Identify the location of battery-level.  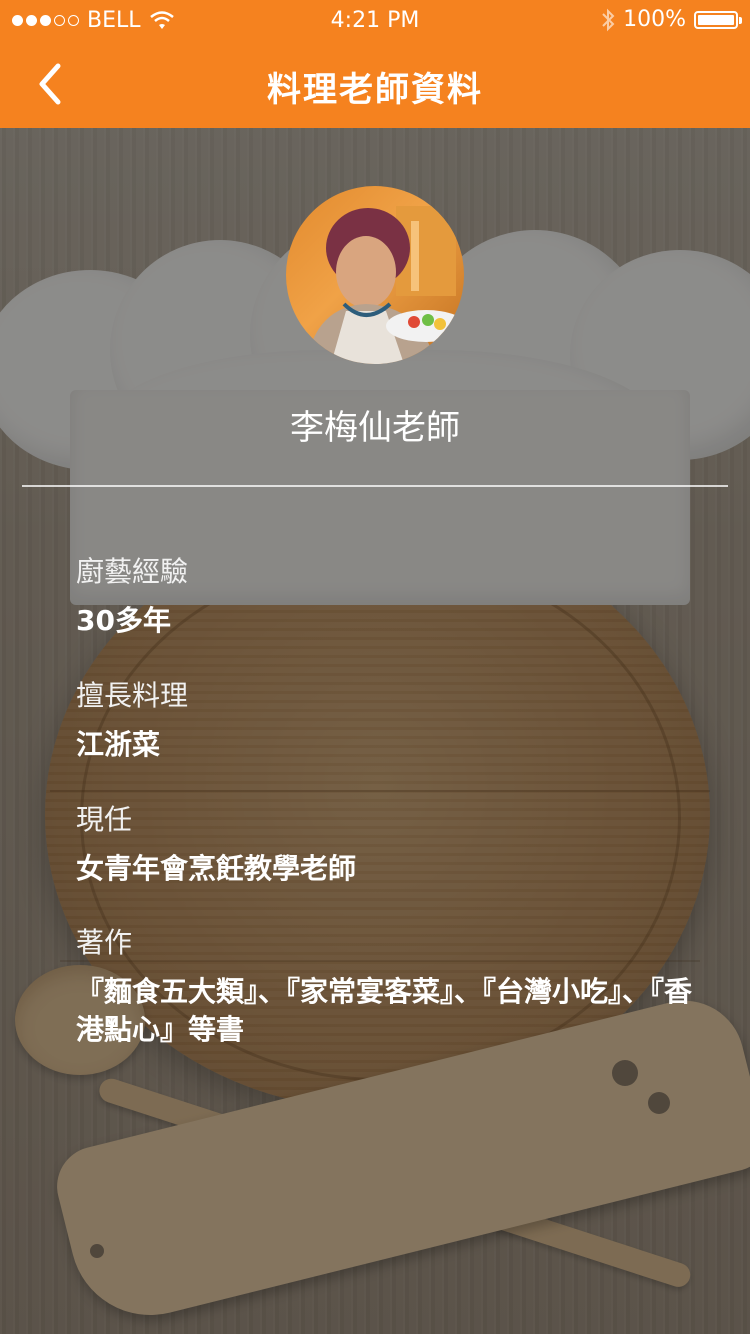
(716, 19).